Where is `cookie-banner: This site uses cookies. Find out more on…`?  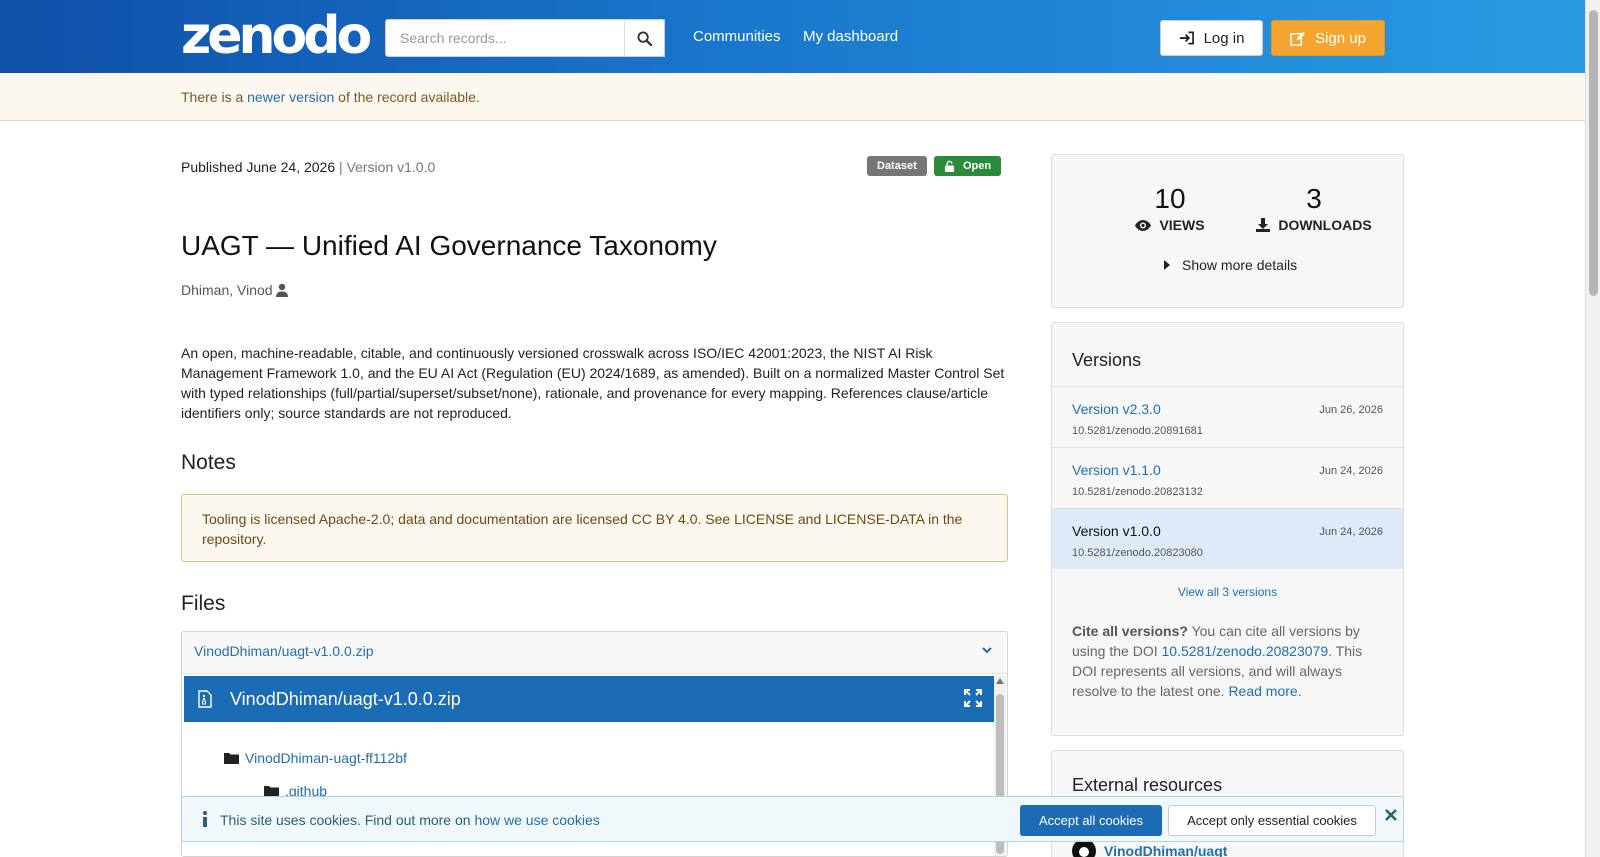
cookie-banner: This site uses cookies. Find out more on… is located at coordinates (792, 819).